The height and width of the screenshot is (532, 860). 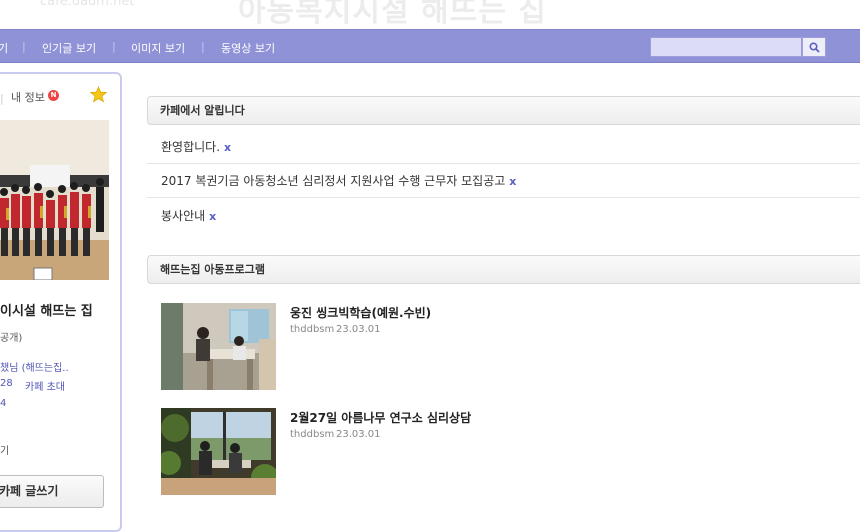 I want to click on cafe-photo, so click(x=54, y=200).